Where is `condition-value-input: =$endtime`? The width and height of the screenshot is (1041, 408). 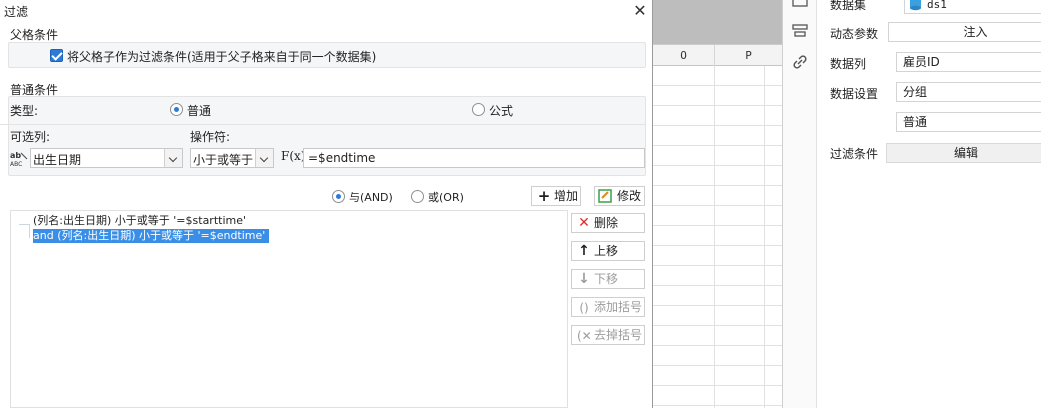
condition-value-input: =$endtime is located at coordinates (474, 158).